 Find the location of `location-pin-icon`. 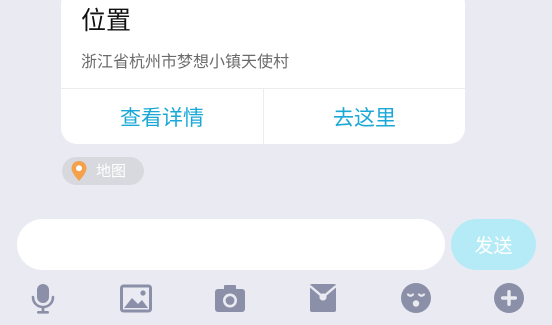

location-pin-icon is located at coordinates (79, 171).